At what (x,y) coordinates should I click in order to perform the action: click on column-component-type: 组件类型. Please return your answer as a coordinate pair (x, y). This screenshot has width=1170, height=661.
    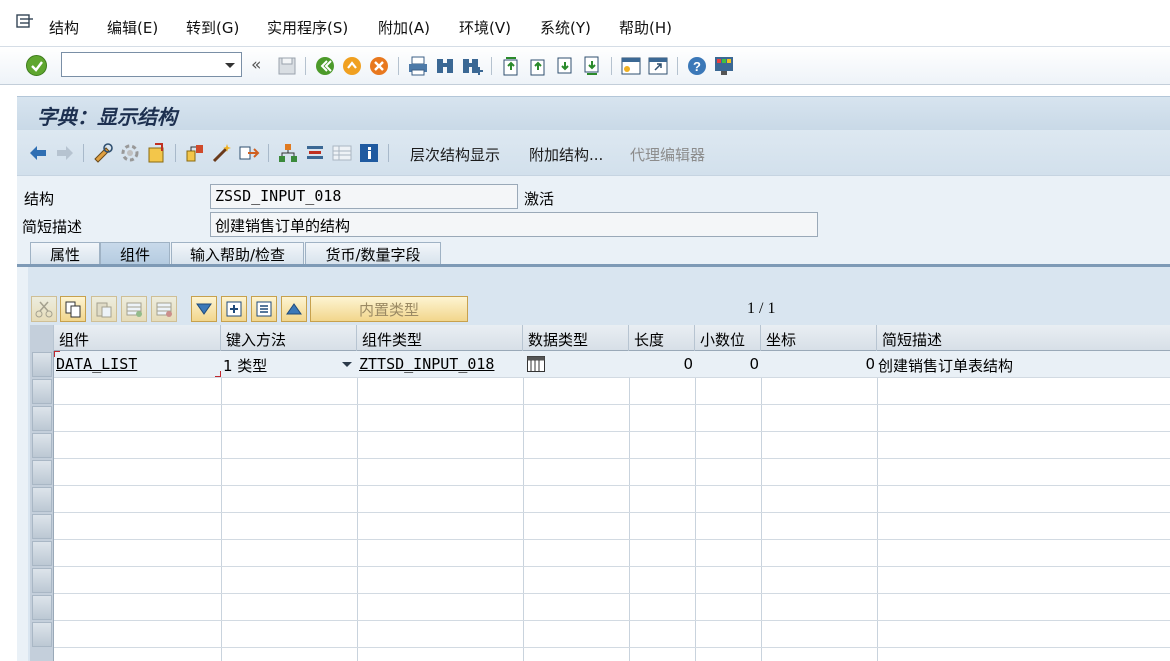
    Looking at the image, I should click on (440, 338).